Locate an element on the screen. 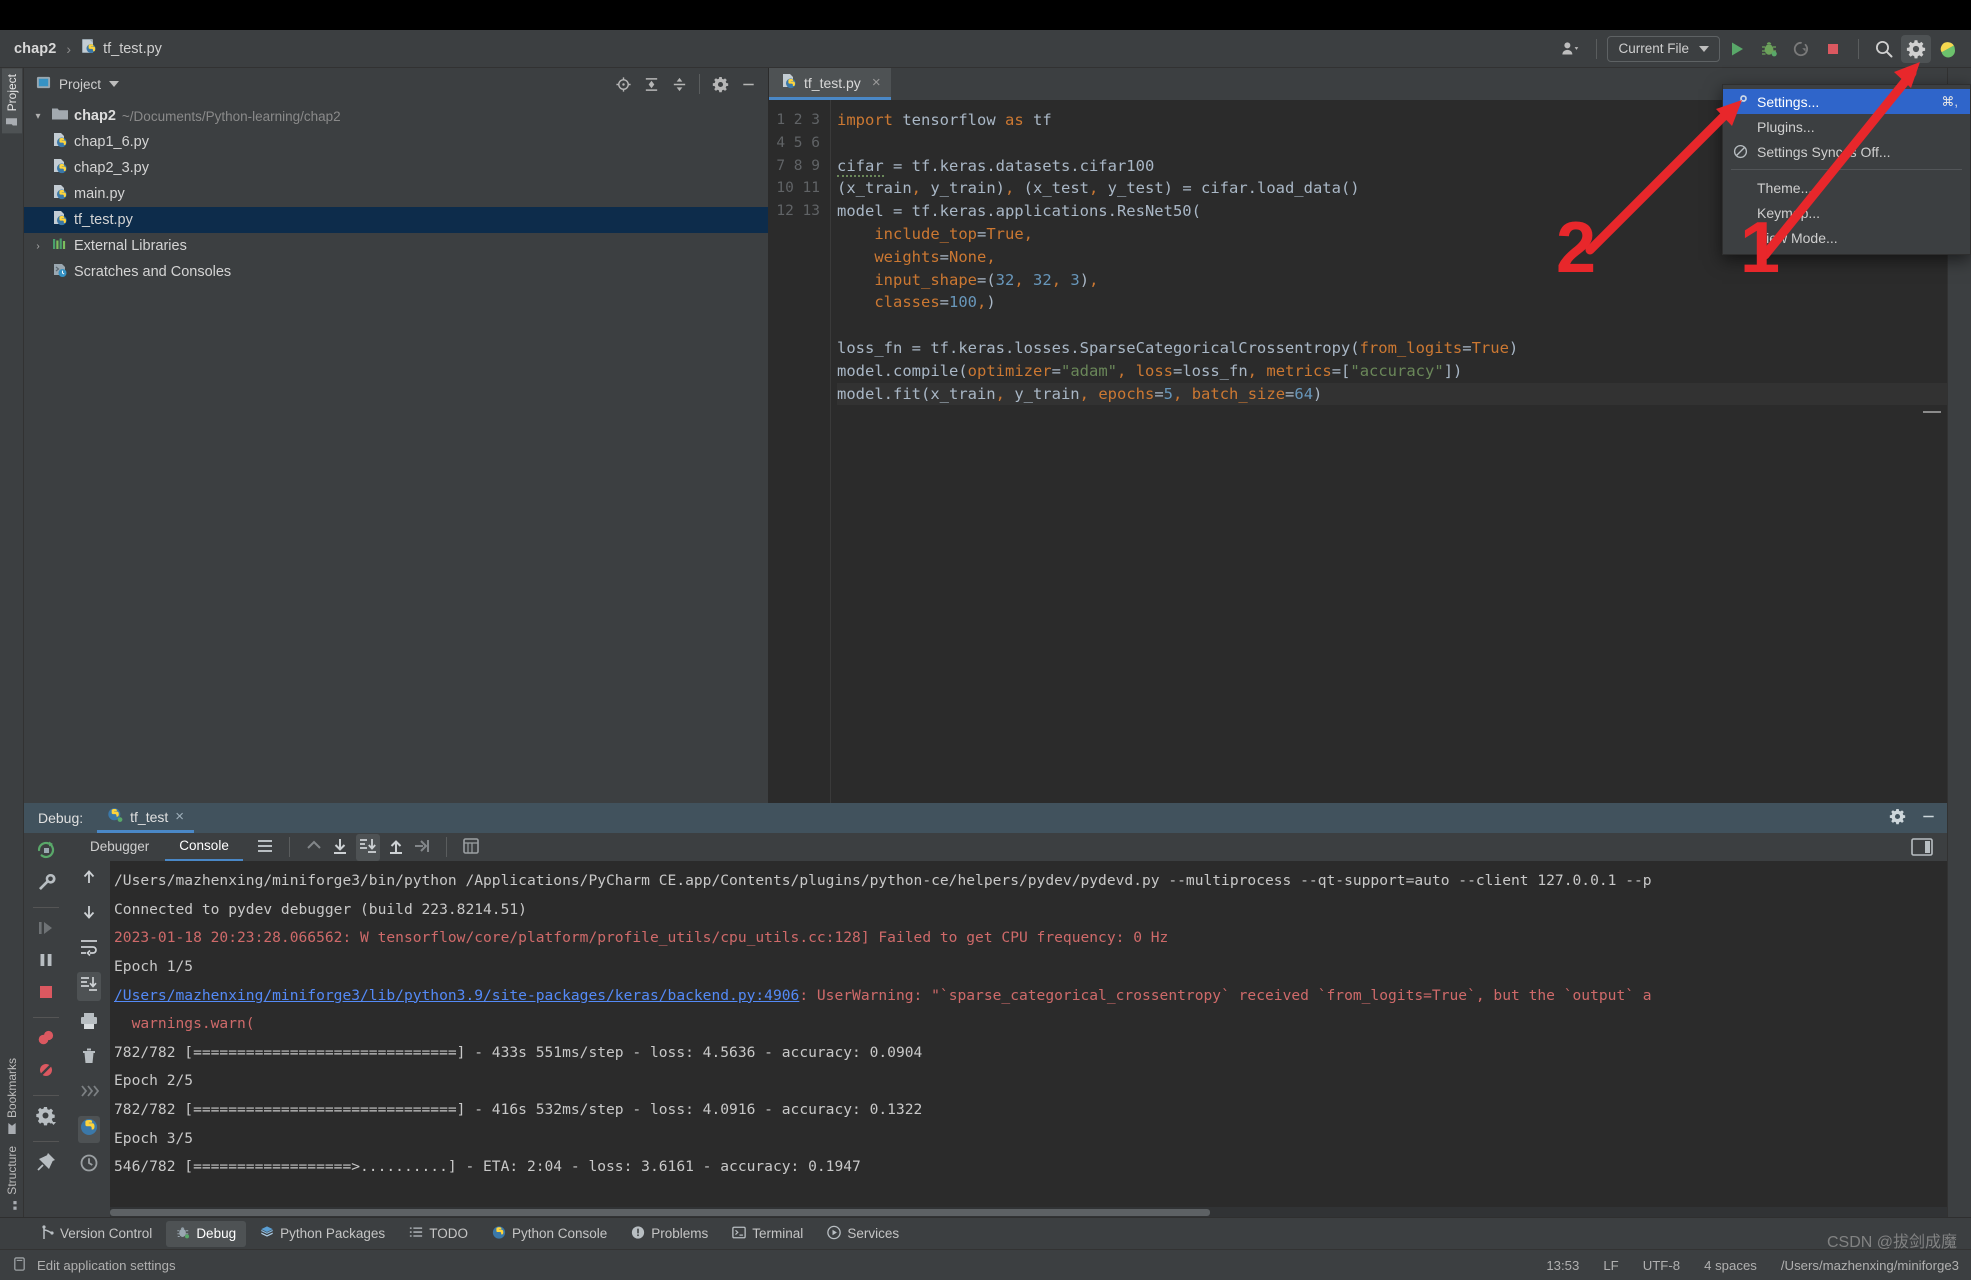  chevron-right-icon: › is located at coordinates (38, 246).